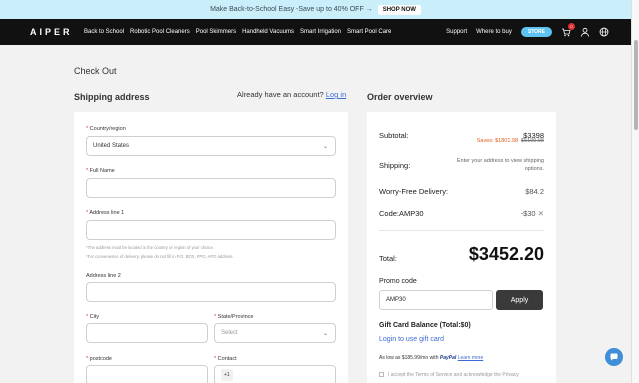 The height and width of the screenshot is (383, 639). Describe the element at coordinates (99, 359) in the screenshot. I see `postcode-label: * postcode` at that location.